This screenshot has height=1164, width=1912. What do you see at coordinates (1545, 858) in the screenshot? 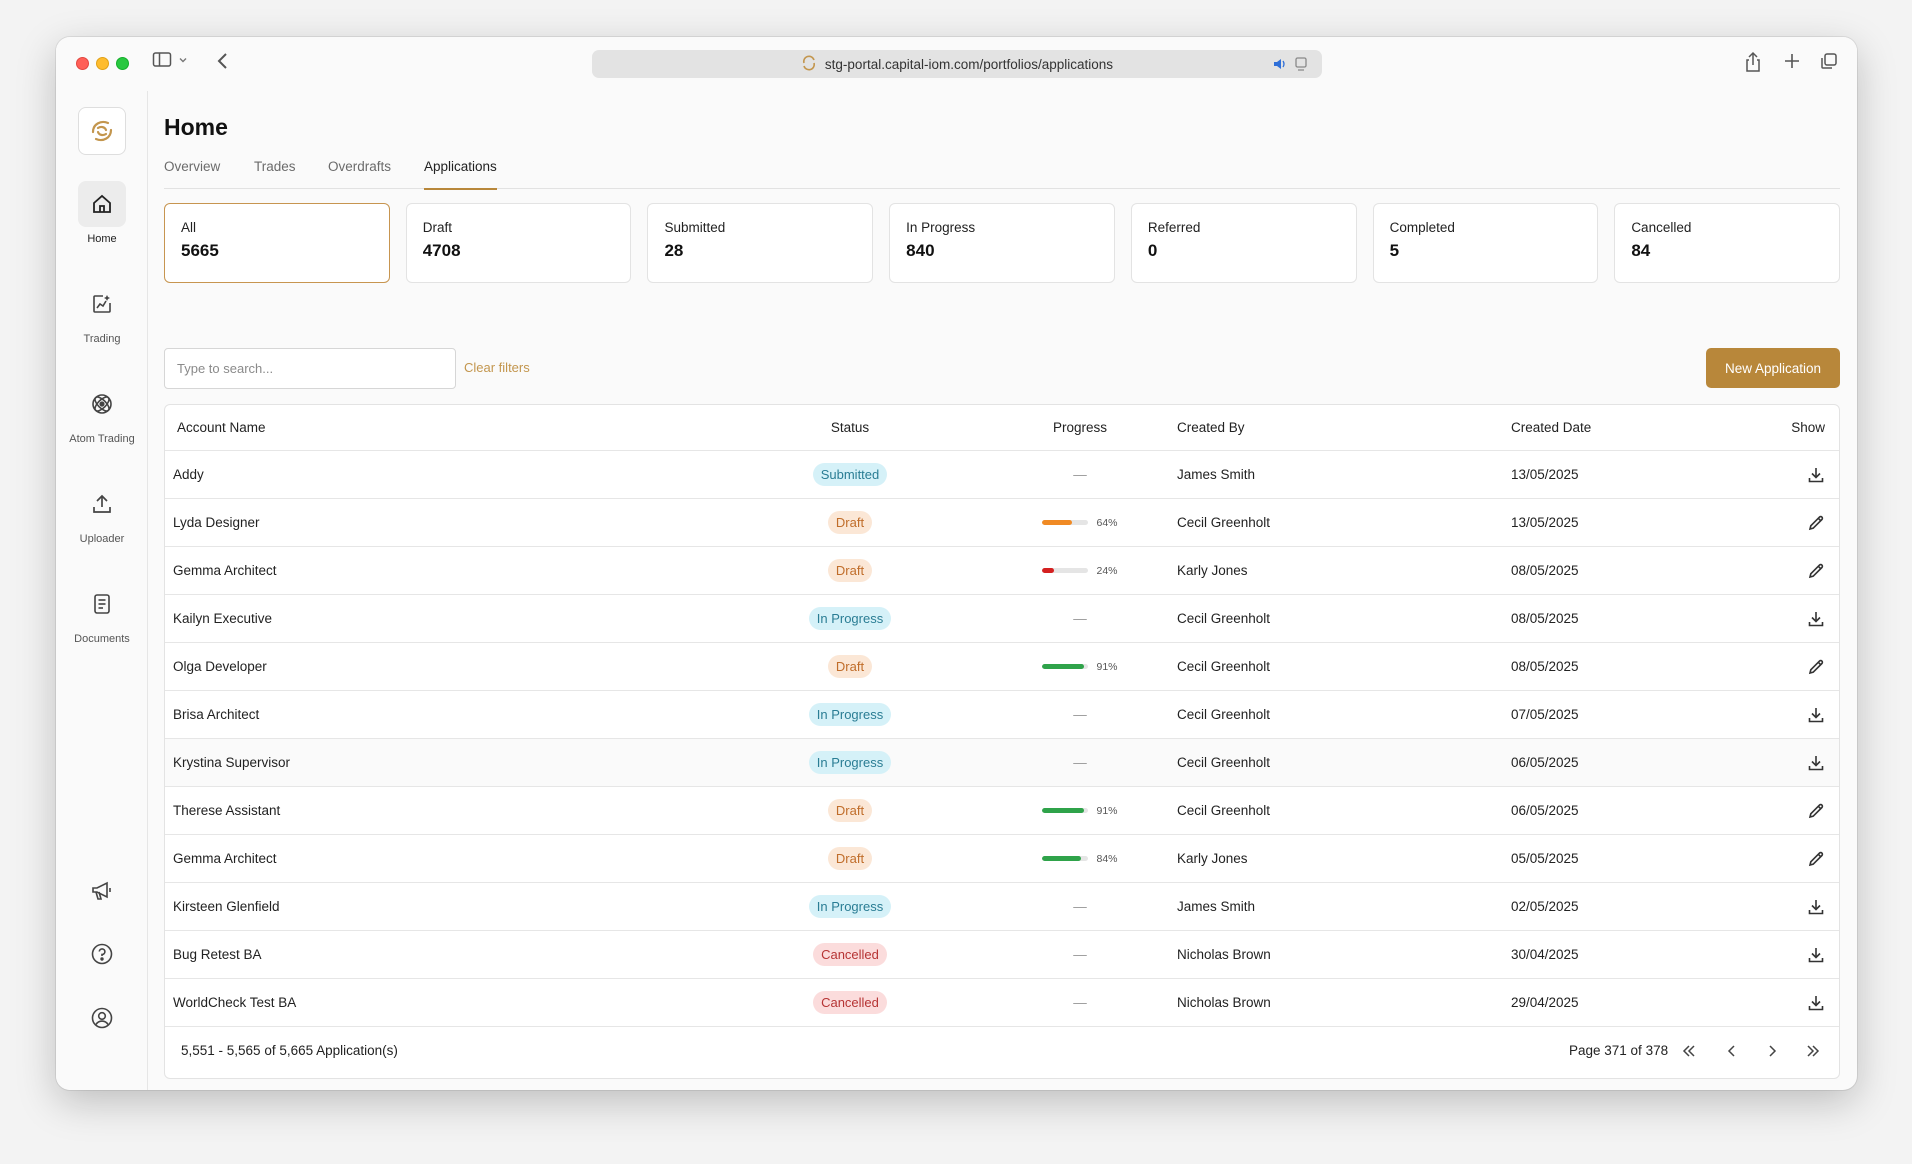
I see `created-date: 05/05/2025` at bounding box center [1545, 858].